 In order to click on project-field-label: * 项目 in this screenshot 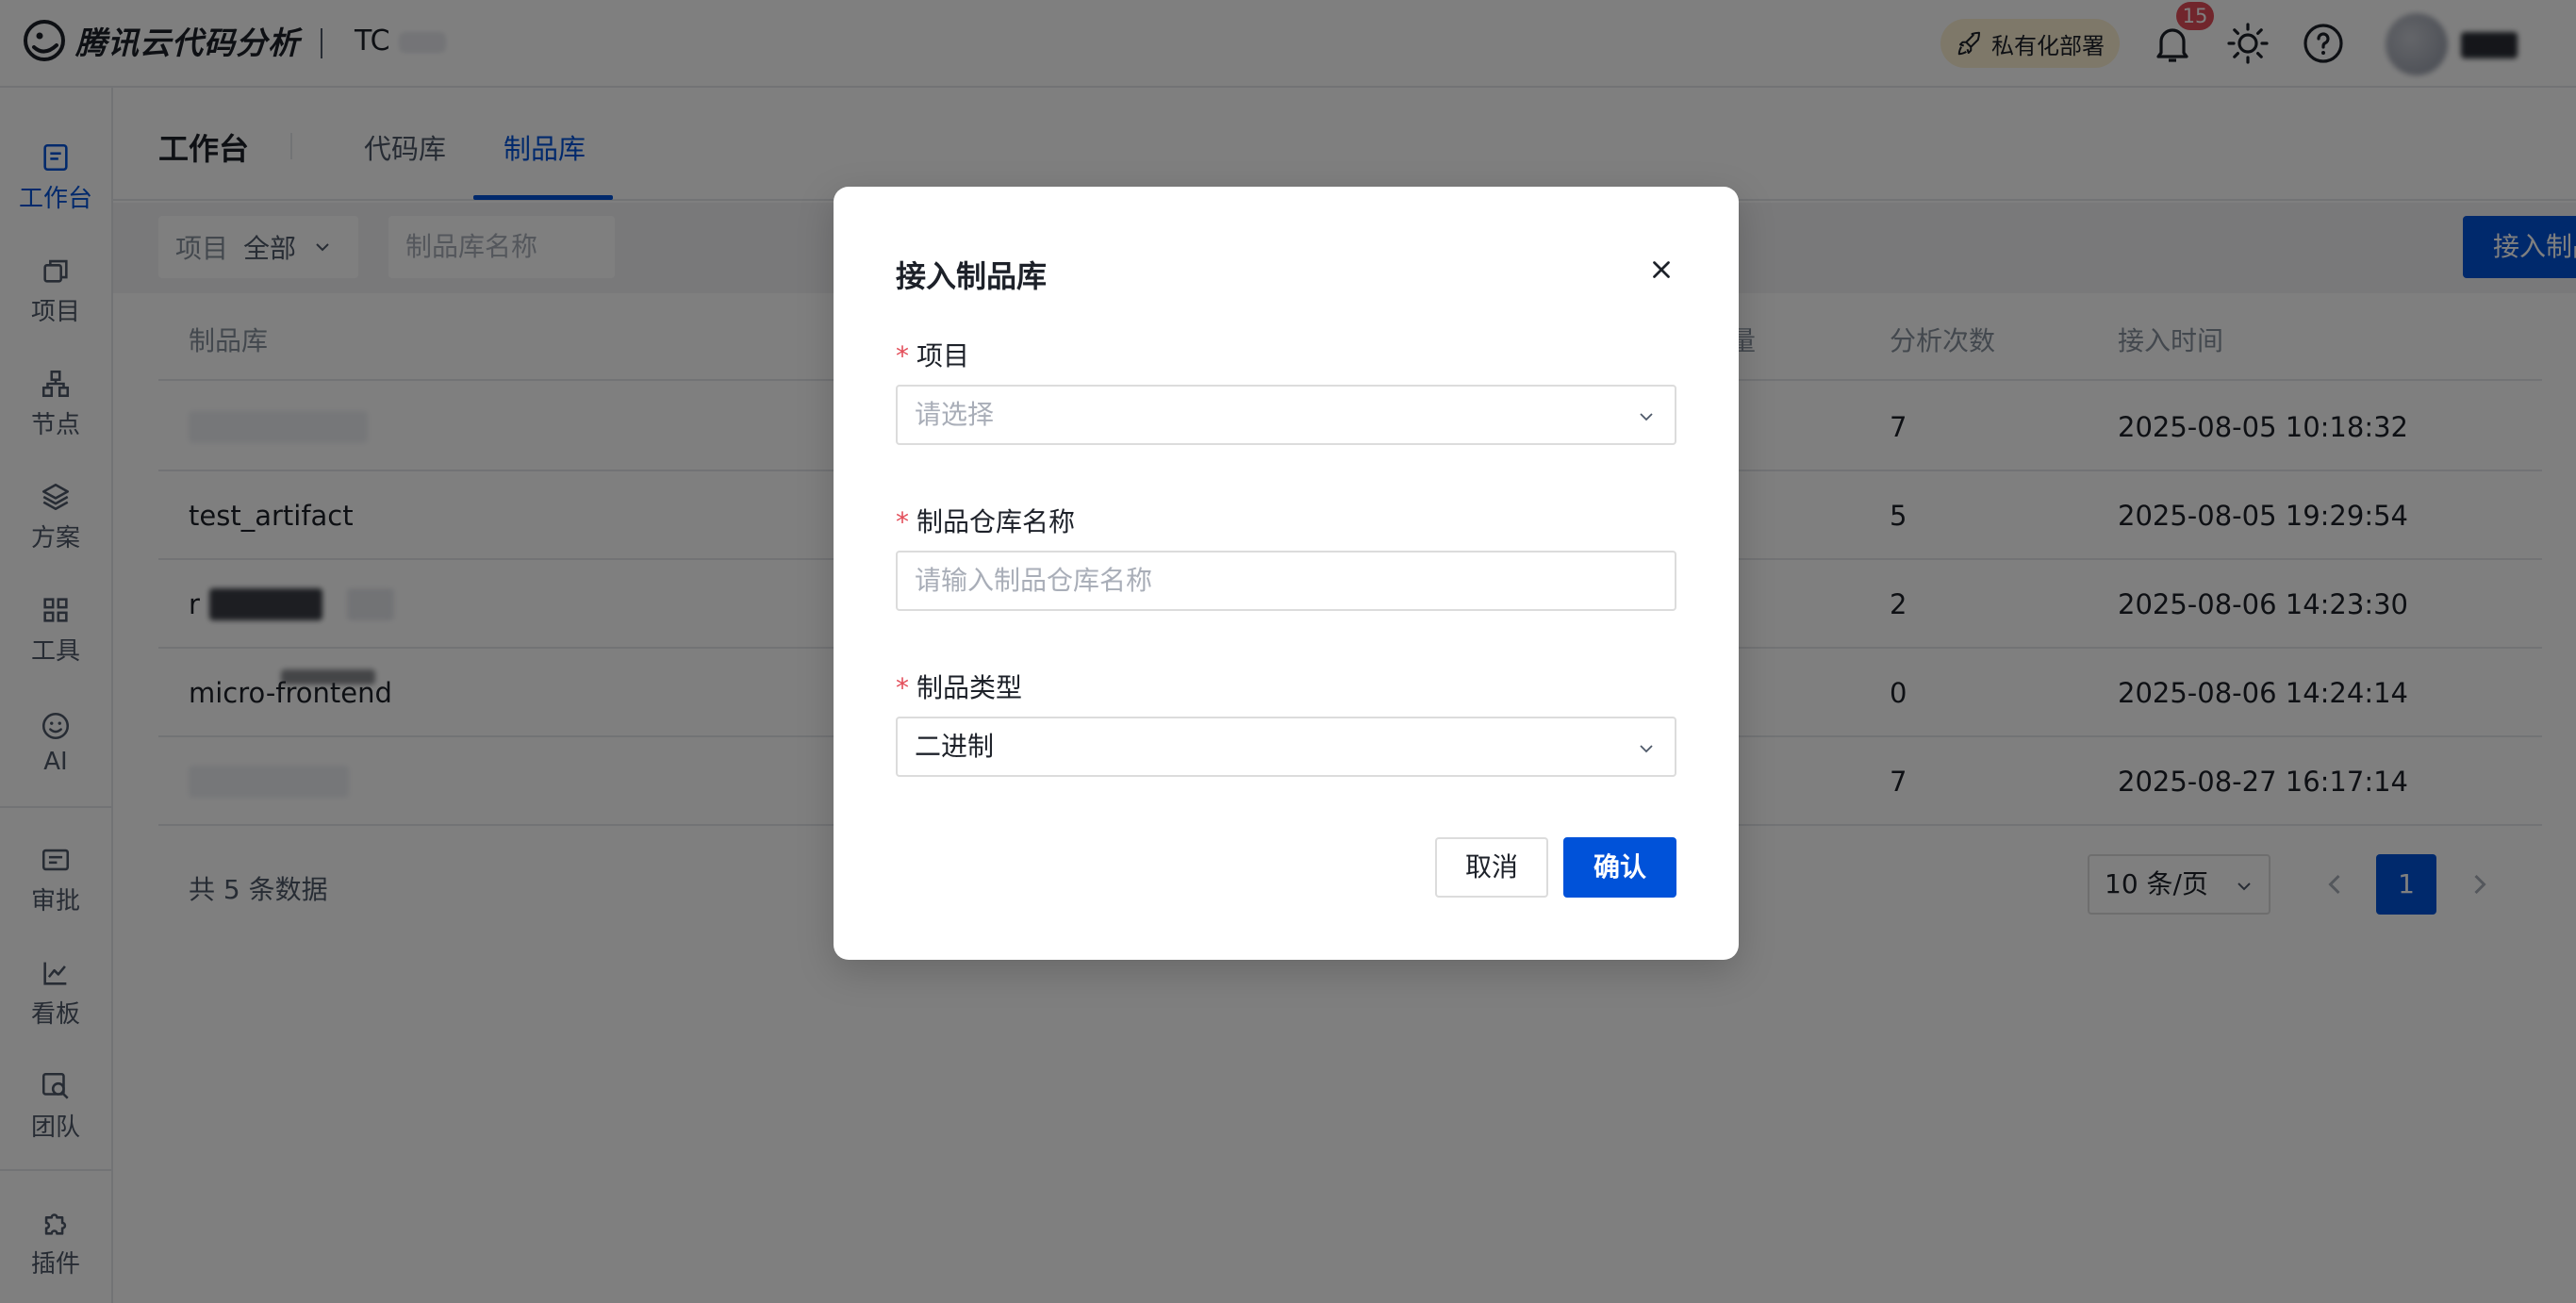, I will do `click(932, 355)`.